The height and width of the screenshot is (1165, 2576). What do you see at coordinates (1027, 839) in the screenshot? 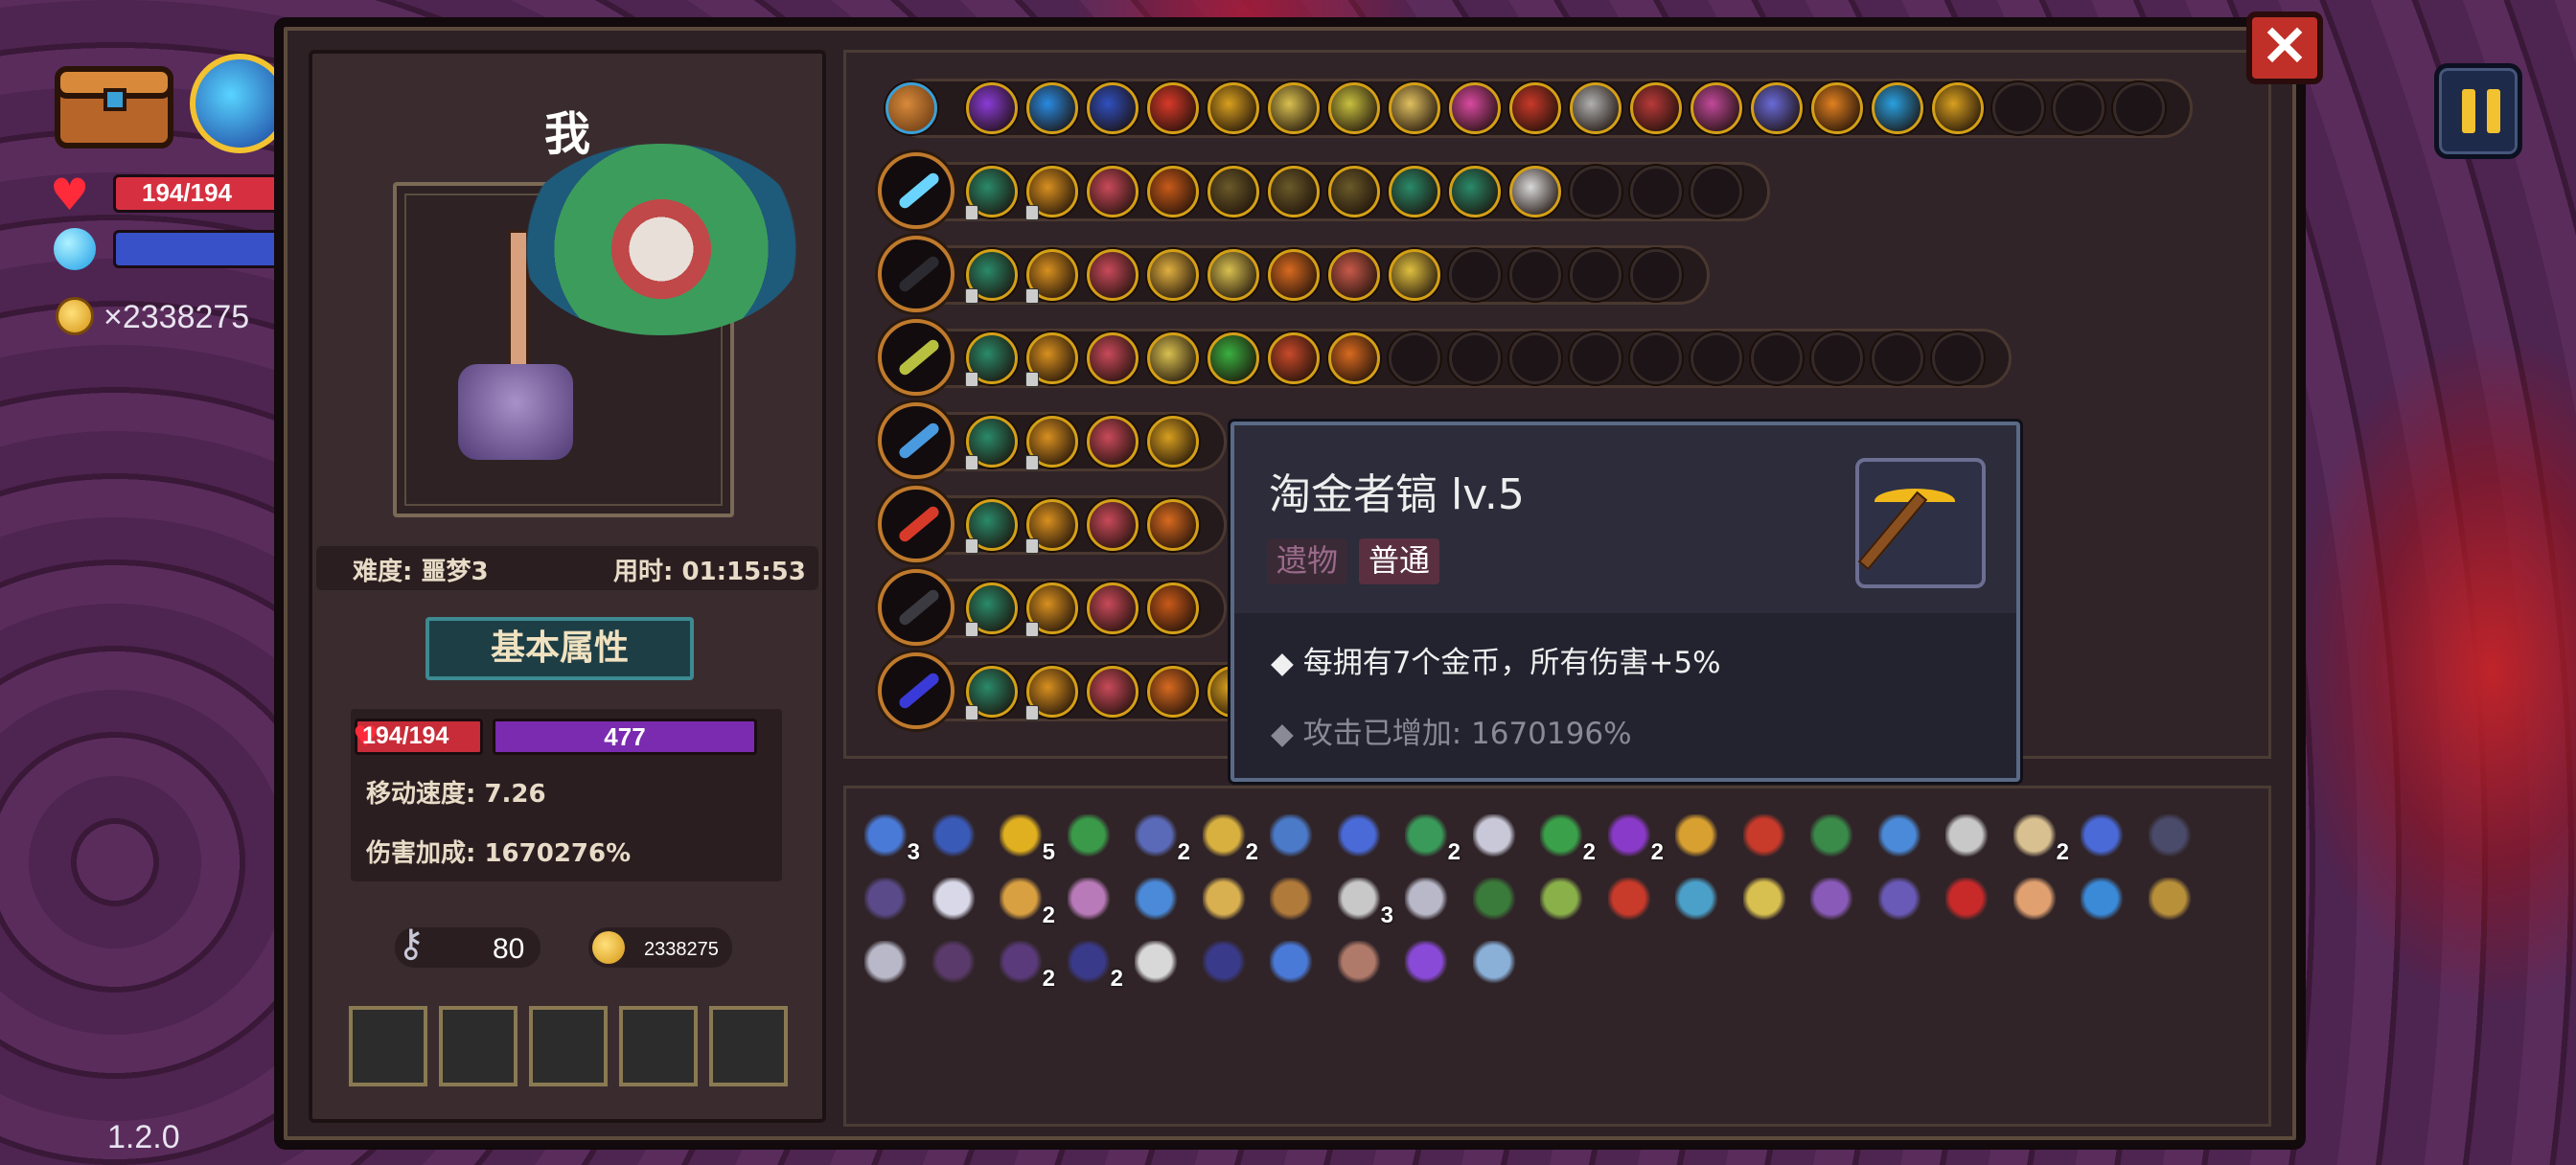
I see `item-icon: 5` at bounding box center [1027, 839].